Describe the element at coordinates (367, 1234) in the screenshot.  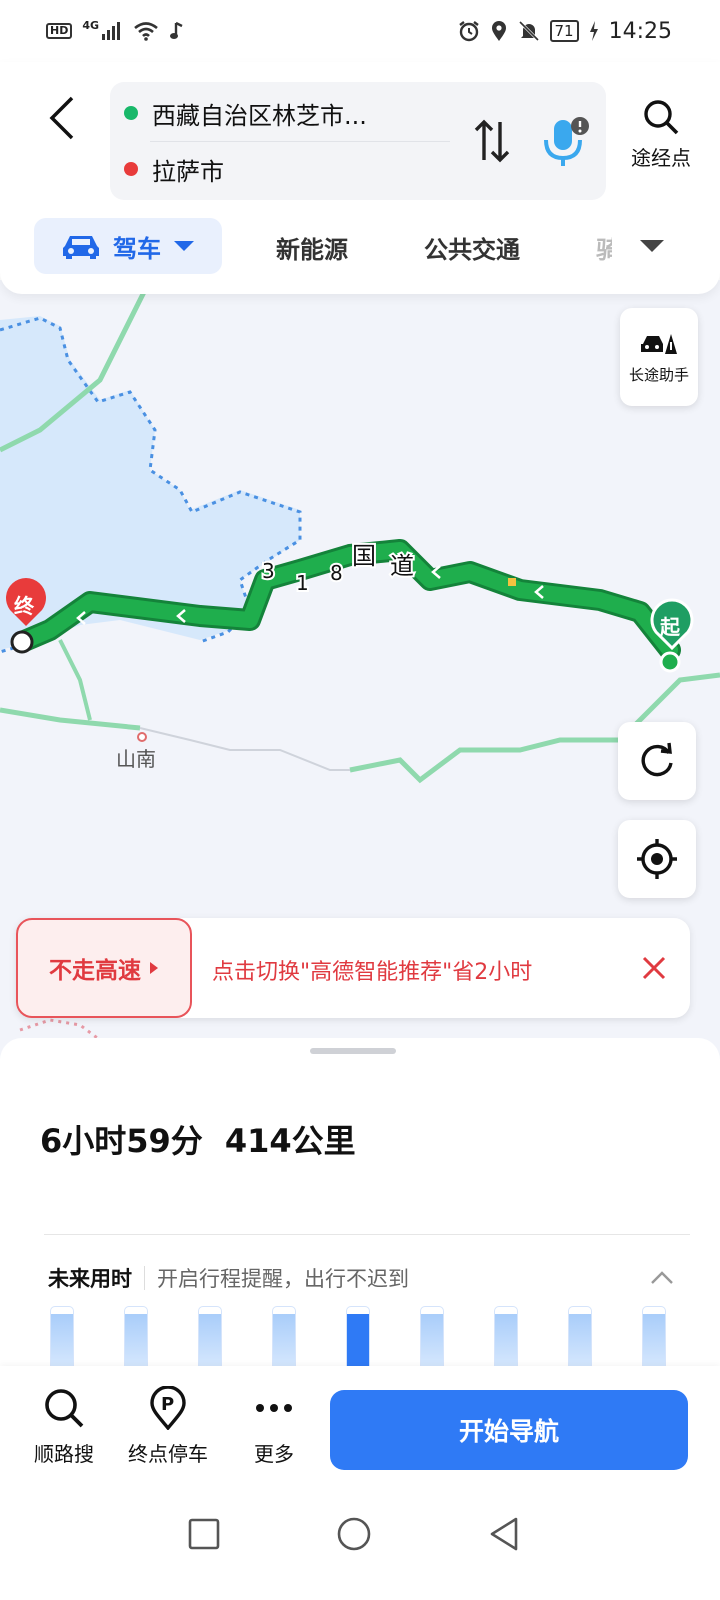
I see `sheet-divider` at that location.